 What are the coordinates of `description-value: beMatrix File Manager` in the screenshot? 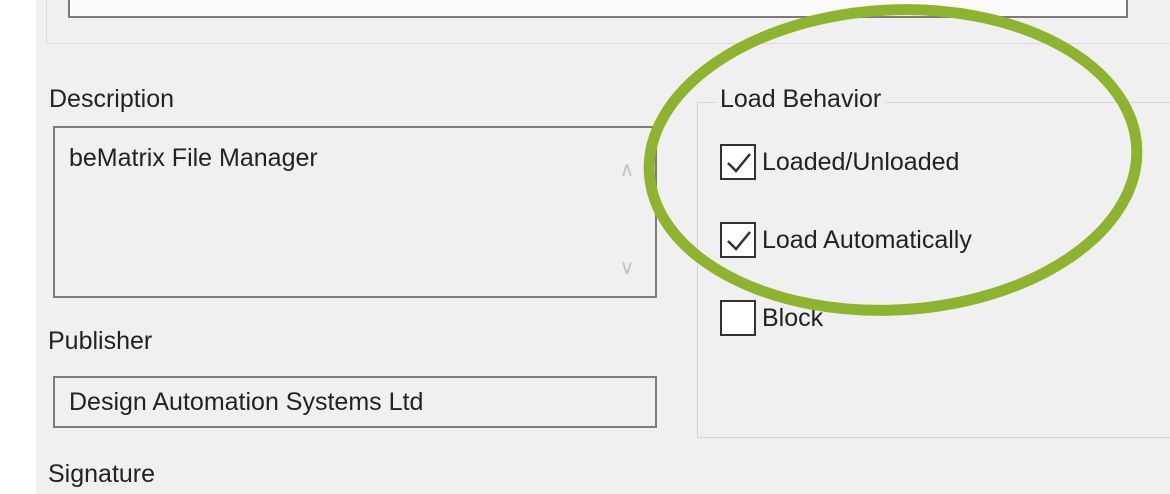 It's located at (193, 158).